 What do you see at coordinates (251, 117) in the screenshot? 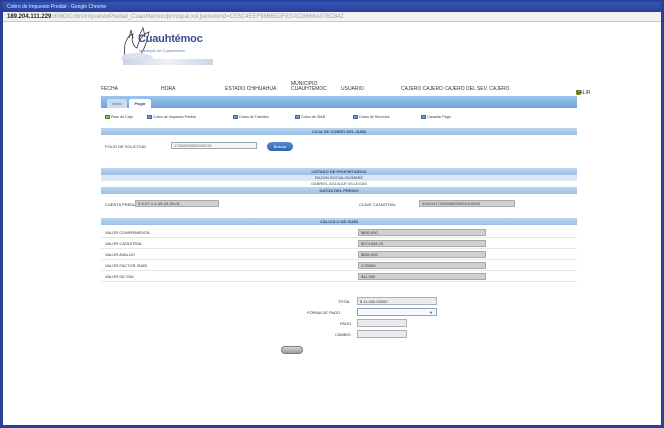
I see `toolbar-item-cobro-tramites: Cobro de Trámites` at bounding box center [251, 117].